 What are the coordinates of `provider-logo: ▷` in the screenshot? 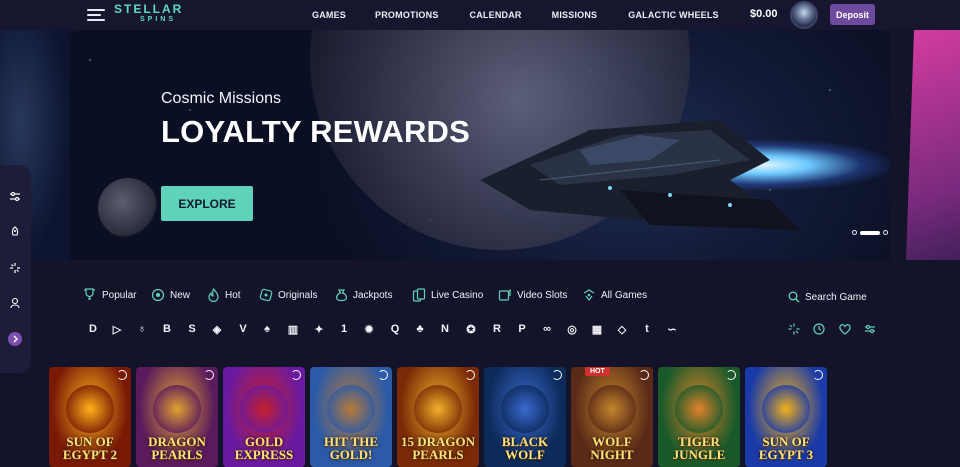 It's located at (117, 329).